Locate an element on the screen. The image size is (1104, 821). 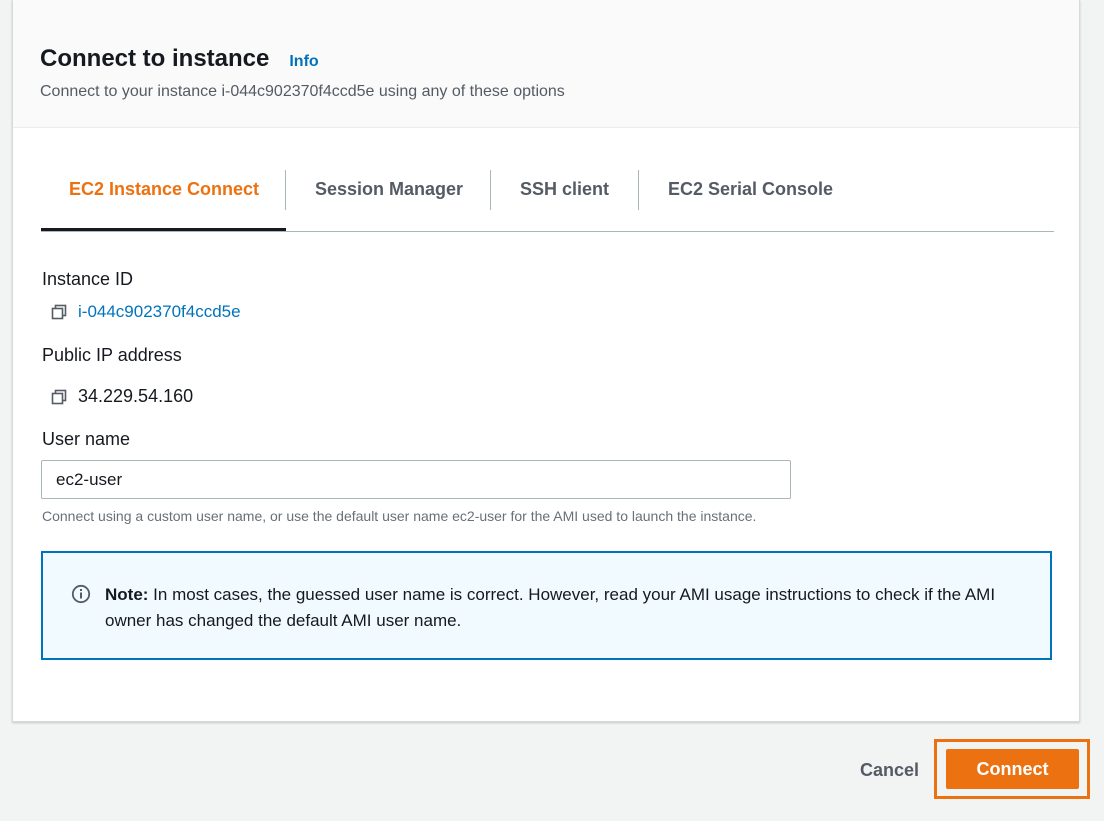
tab-ssh-client: SSH client is located at coordinates (565, 199).